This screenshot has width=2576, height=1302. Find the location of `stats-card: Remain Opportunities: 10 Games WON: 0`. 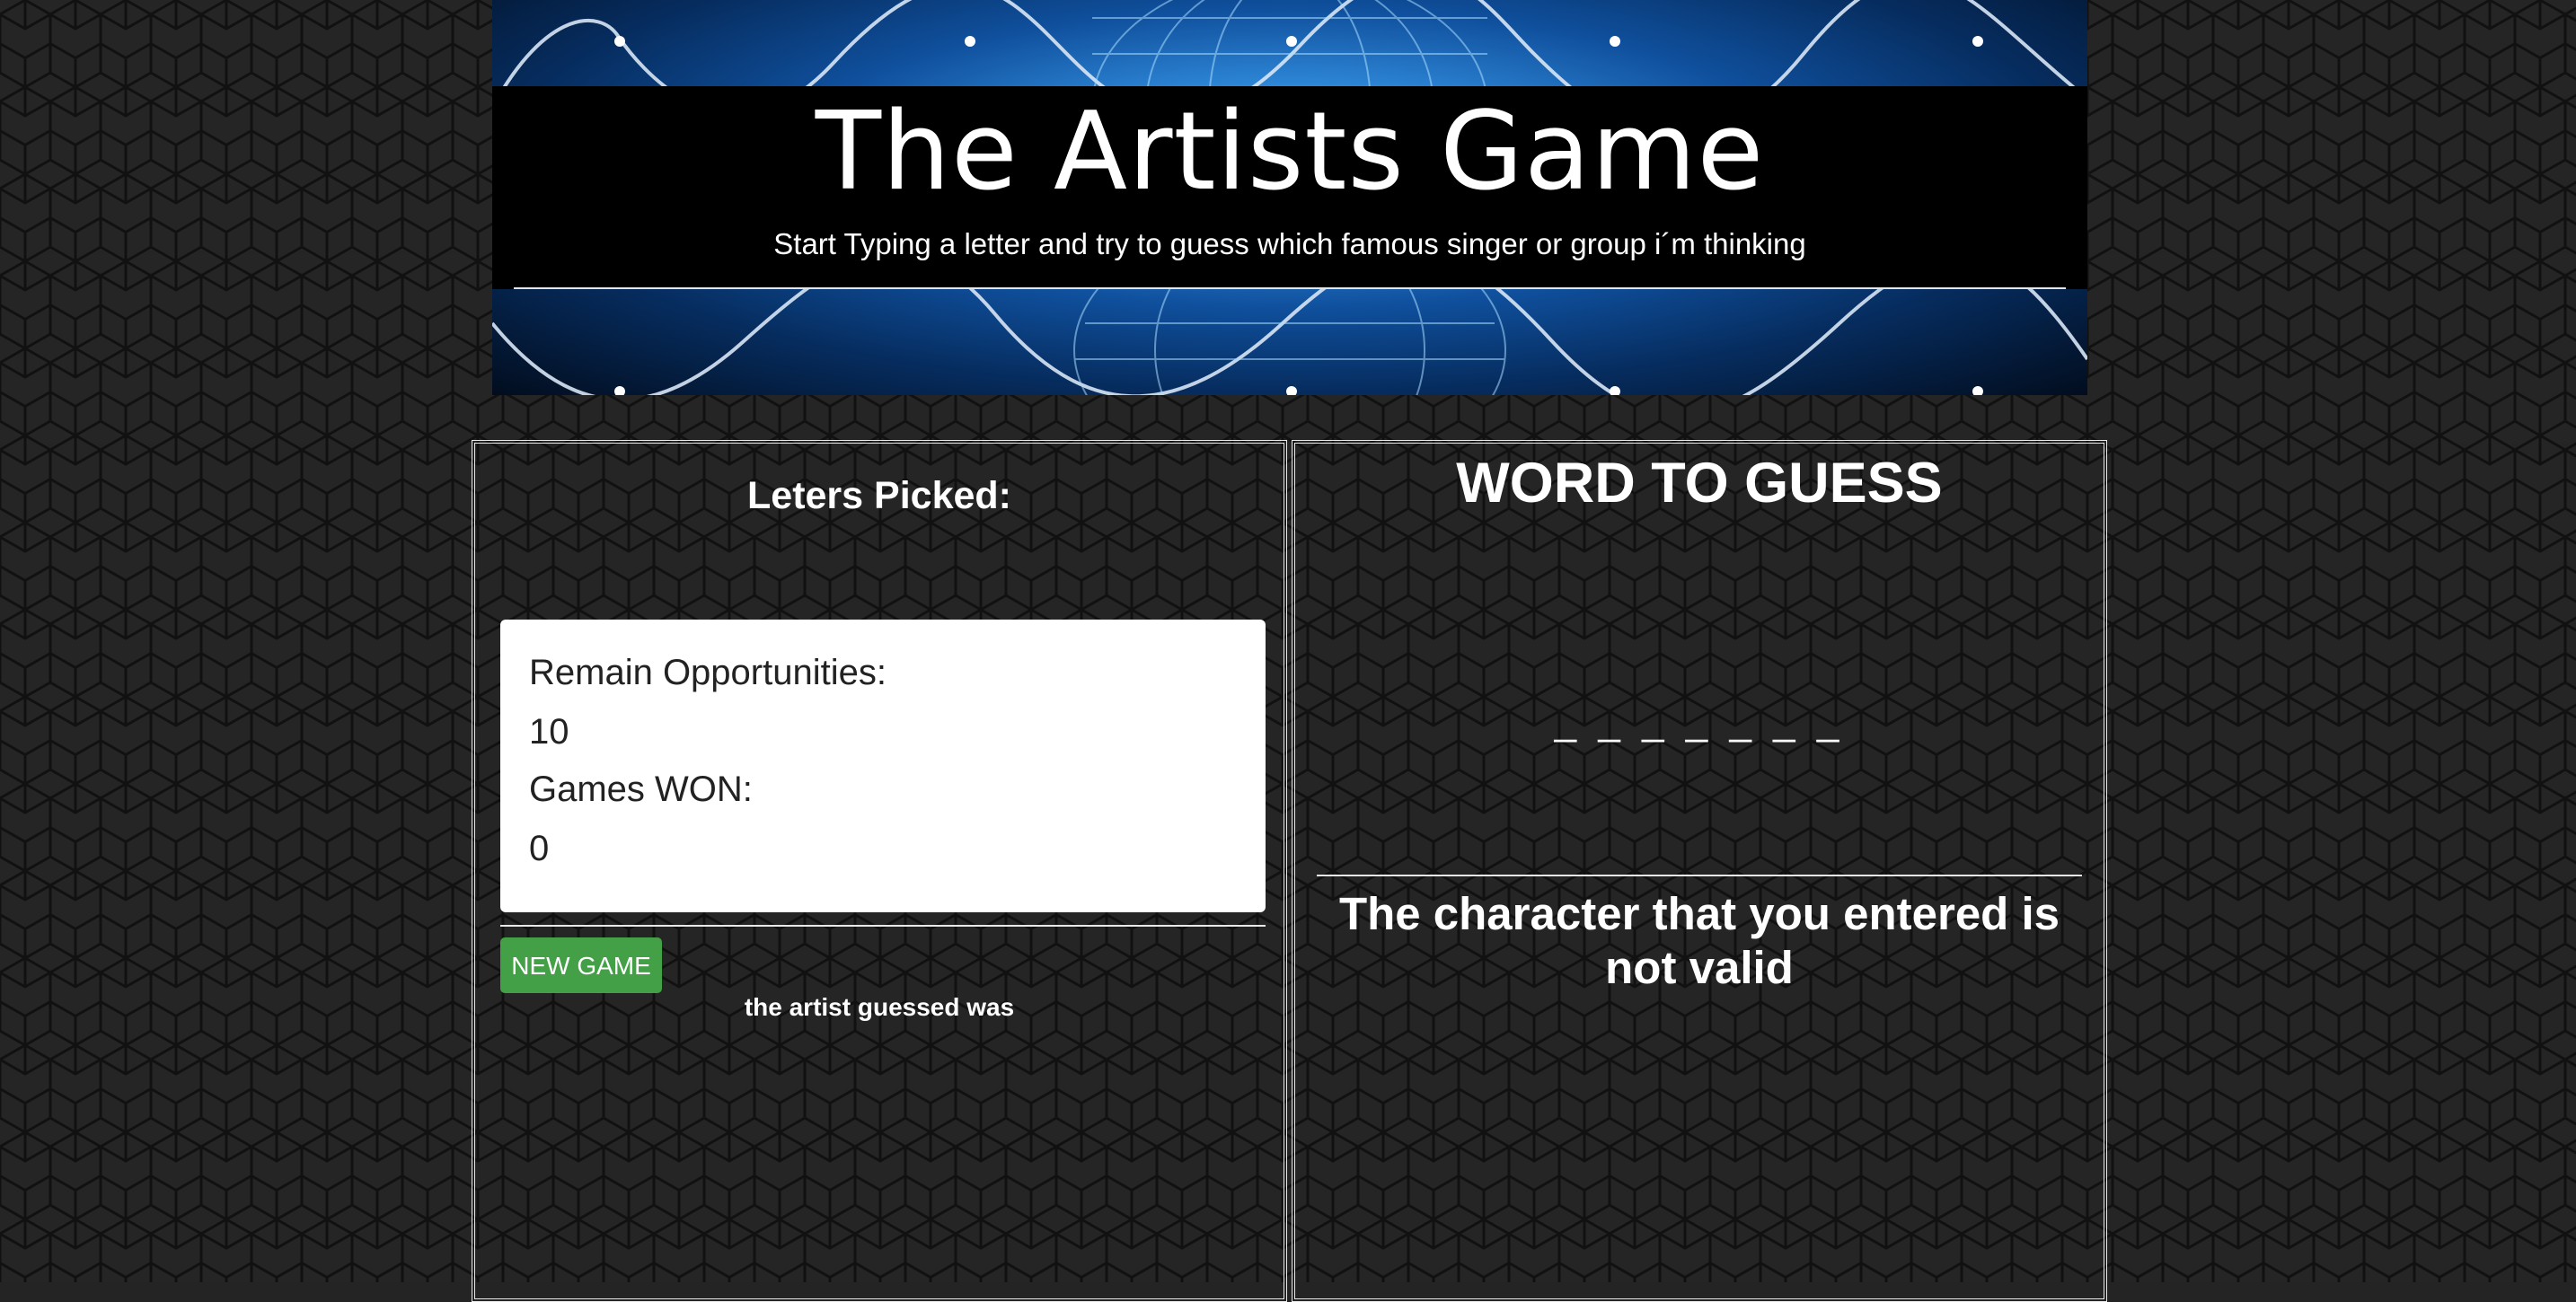

stats-card: Remain Opportunities: 10 Games WON: 0 is located at coordinates (883, 766).